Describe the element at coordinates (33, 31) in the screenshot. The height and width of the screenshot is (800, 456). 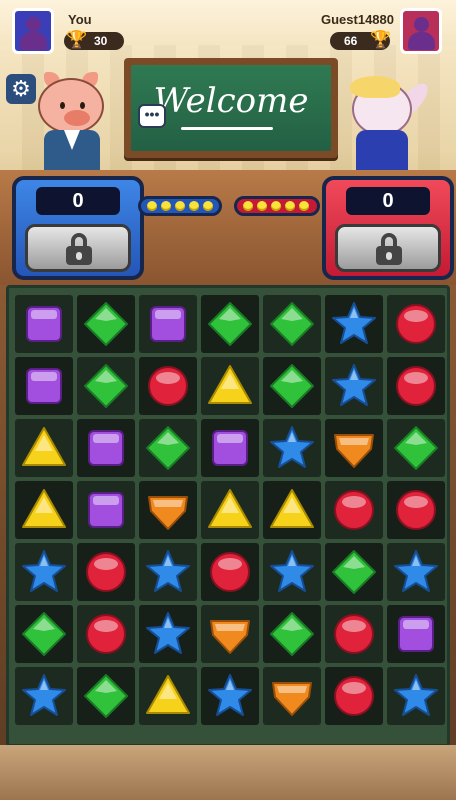
I see `player-avatar` at that location.